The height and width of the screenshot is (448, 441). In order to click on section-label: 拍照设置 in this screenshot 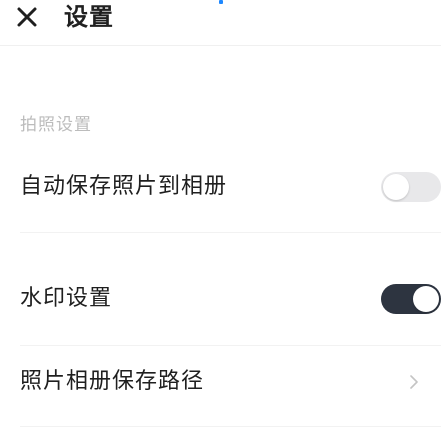, I will do `click(56, 125)`.